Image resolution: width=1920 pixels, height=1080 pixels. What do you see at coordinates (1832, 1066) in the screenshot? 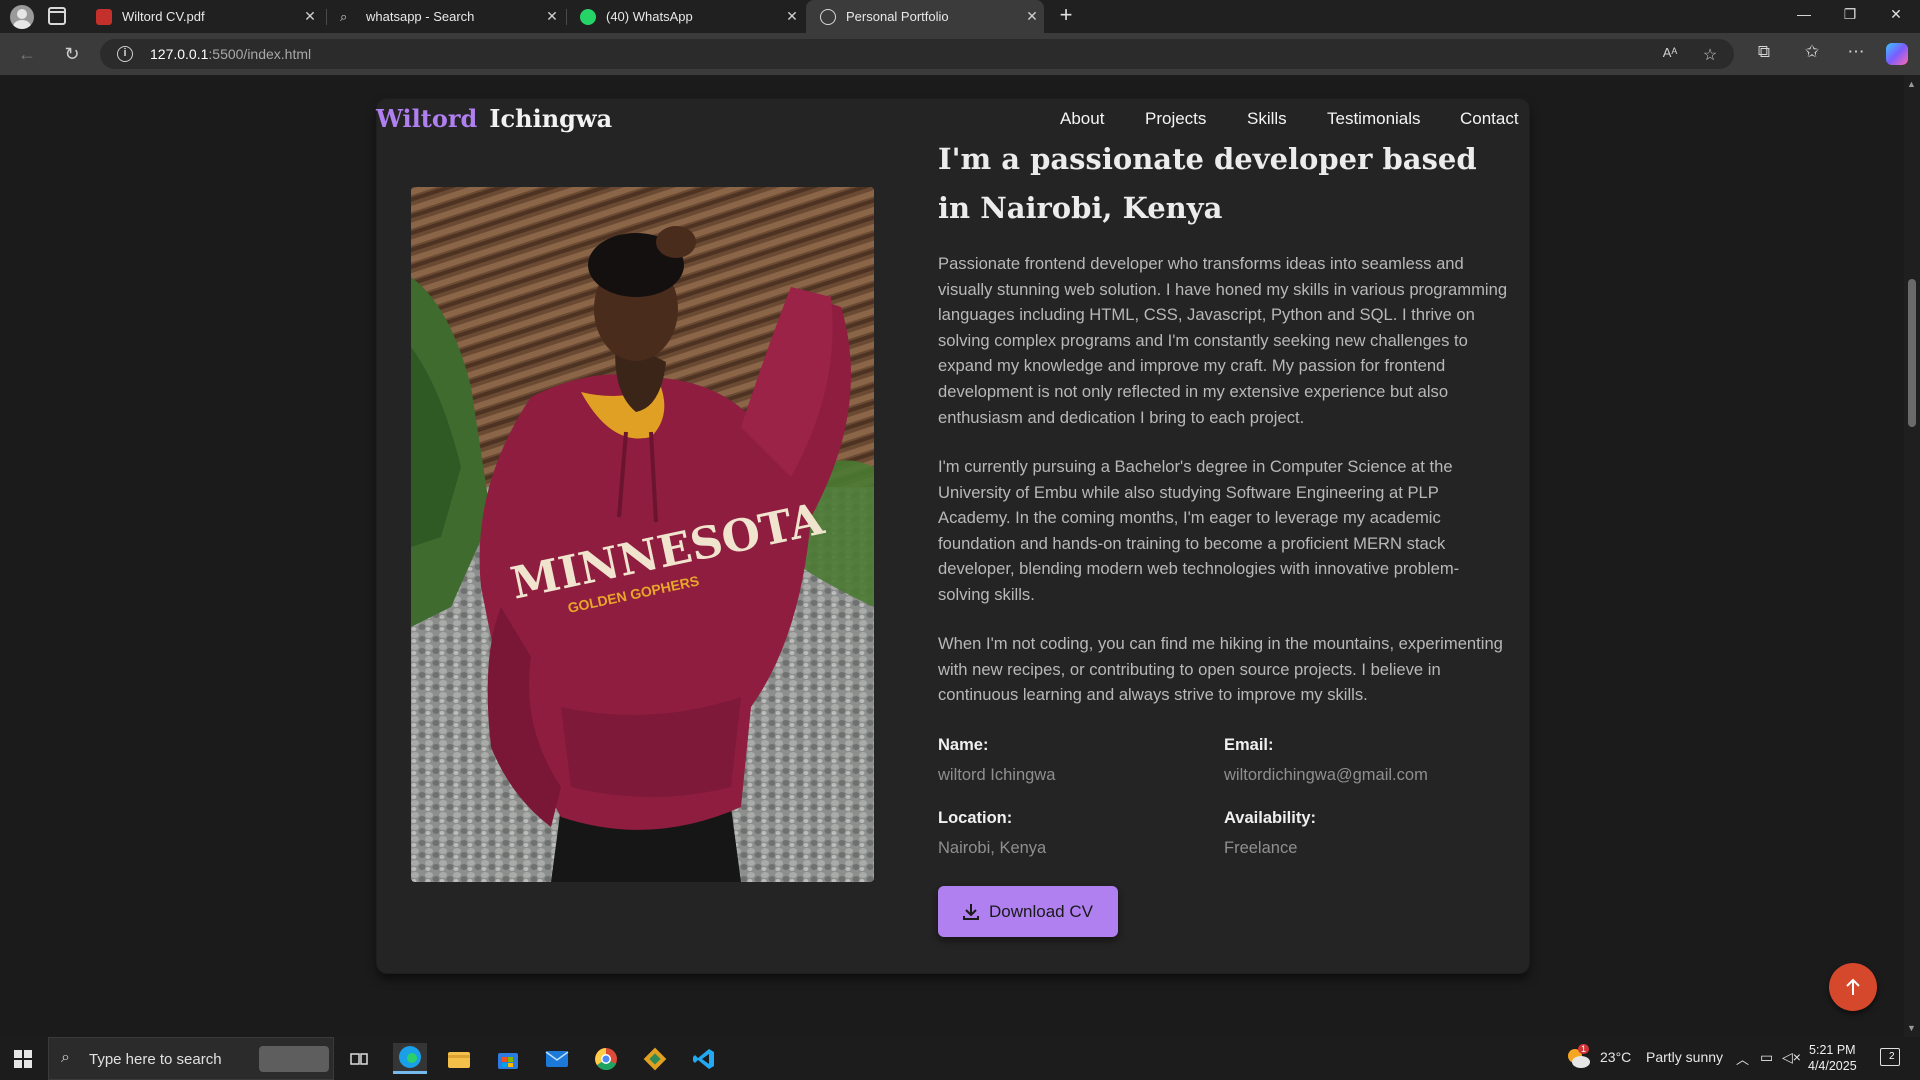
I see `clock-date: 4/4/2025` at bounding box center [1832, 1066].